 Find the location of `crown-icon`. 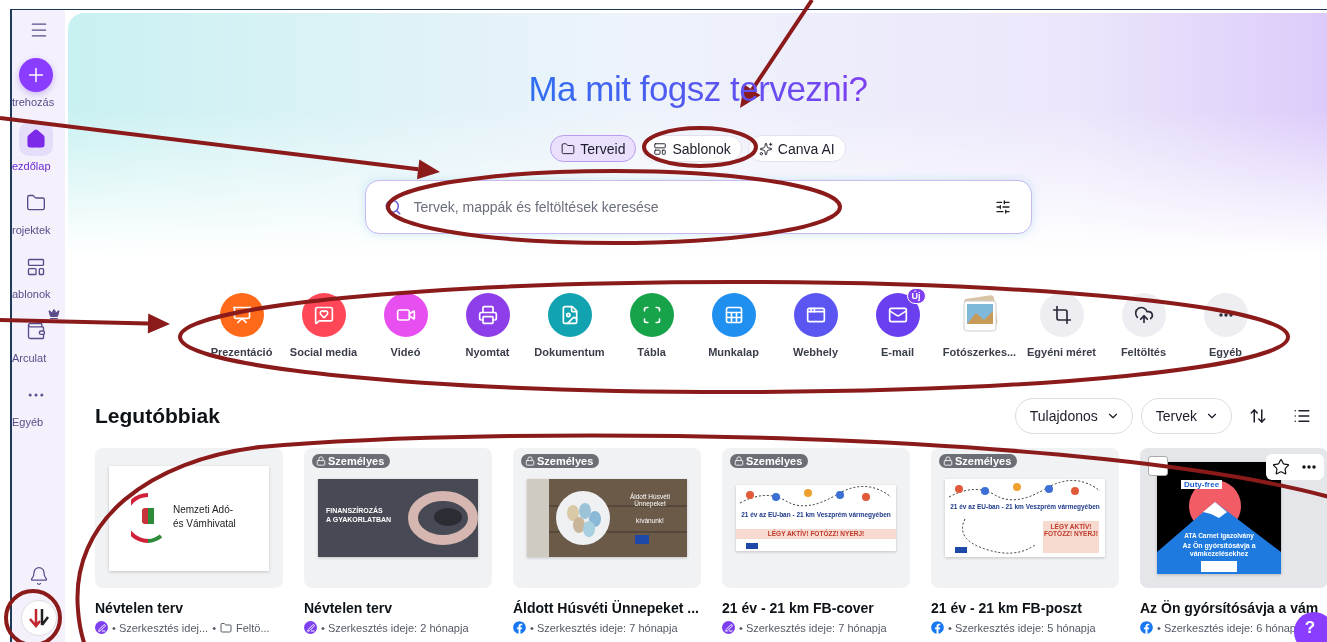

crown-icon is located at coordinates (54, 314).